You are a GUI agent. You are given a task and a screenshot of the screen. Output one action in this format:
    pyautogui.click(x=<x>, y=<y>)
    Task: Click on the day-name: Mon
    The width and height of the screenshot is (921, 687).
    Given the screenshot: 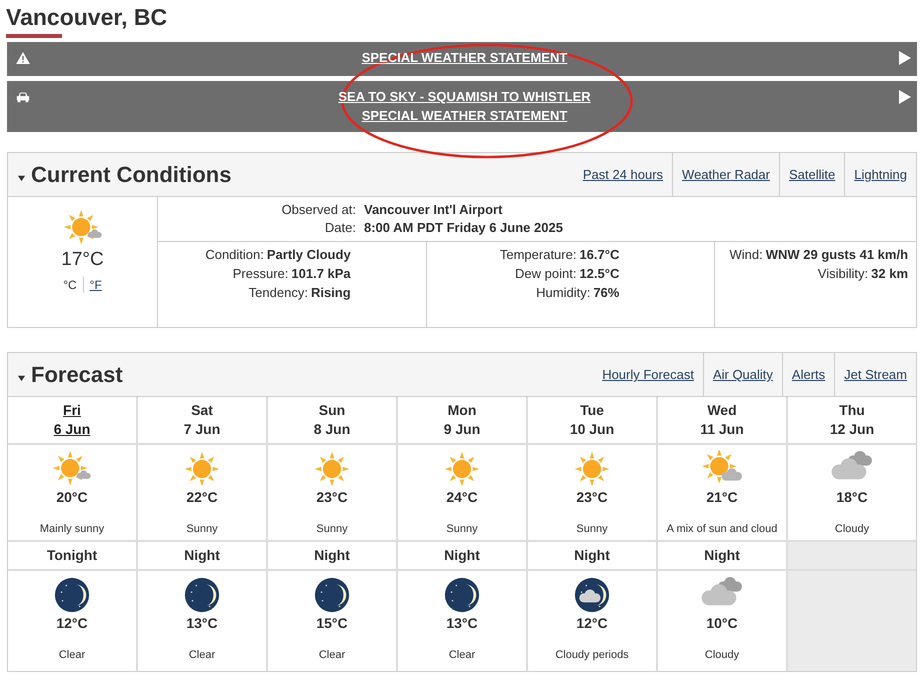 What is the action you would take?
    pyautogui.click(x=462, y=410)
    